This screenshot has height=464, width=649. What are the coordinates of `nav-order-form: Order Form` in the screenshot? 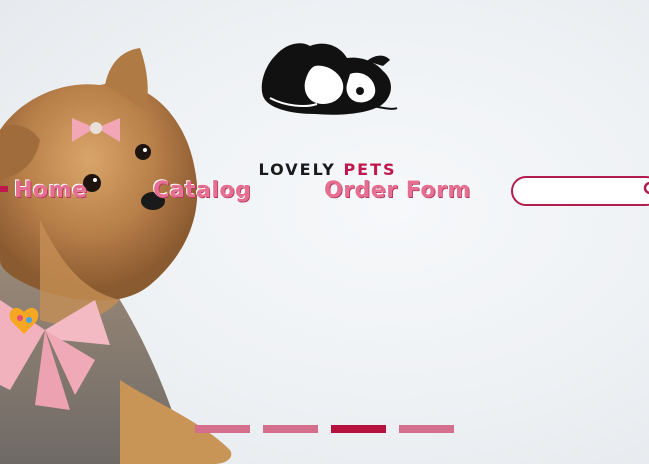 It's located at (397, 190).